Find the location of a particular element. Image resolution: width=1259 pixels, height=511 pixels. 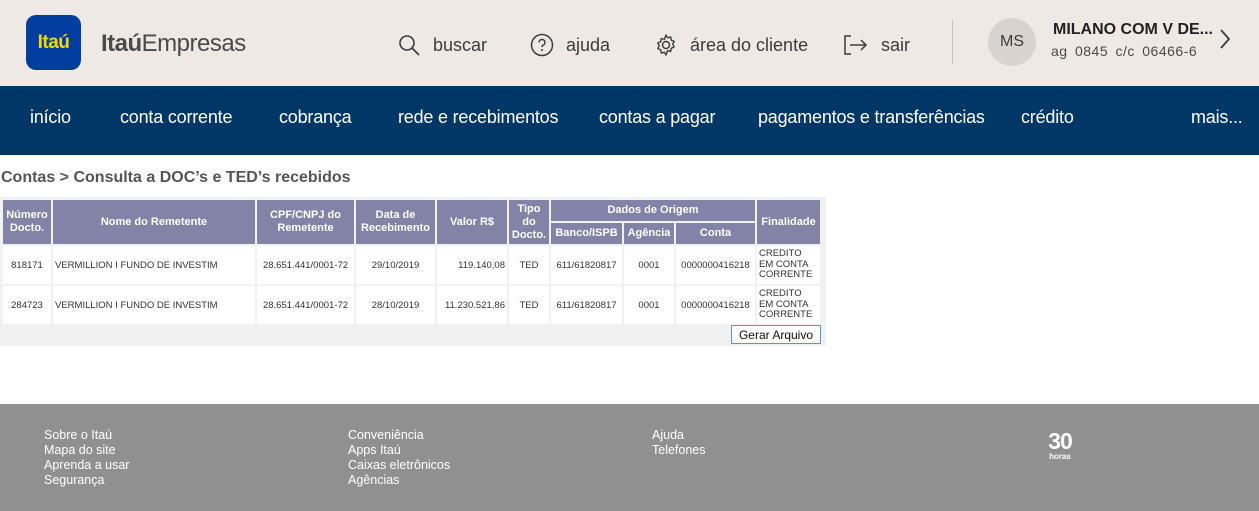

nav-inicio: início is located at coordinates (50, 117).